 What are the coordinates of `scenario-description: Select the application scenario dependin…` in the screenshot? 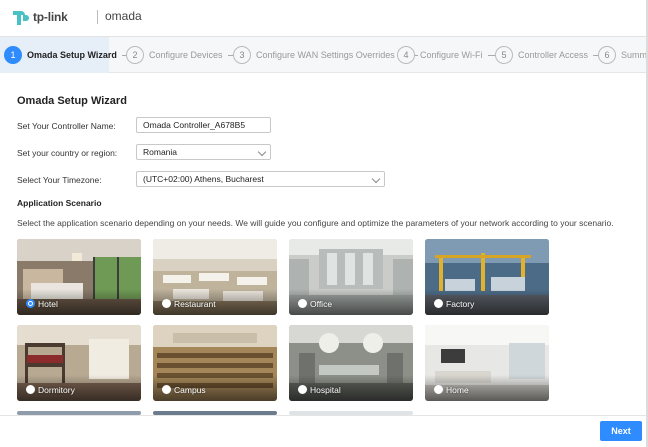 It's located at (315, 223).